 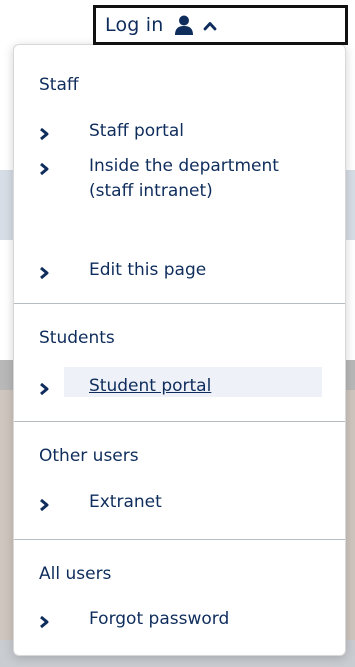 I want to click on user-icon, so click(x=184, y=25).